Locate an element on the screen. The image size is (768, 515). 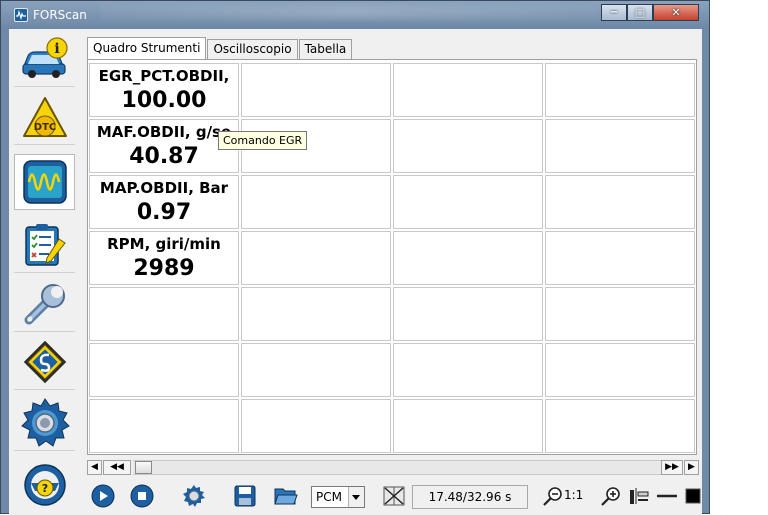
configure-button is located at coordinates (194, 496).